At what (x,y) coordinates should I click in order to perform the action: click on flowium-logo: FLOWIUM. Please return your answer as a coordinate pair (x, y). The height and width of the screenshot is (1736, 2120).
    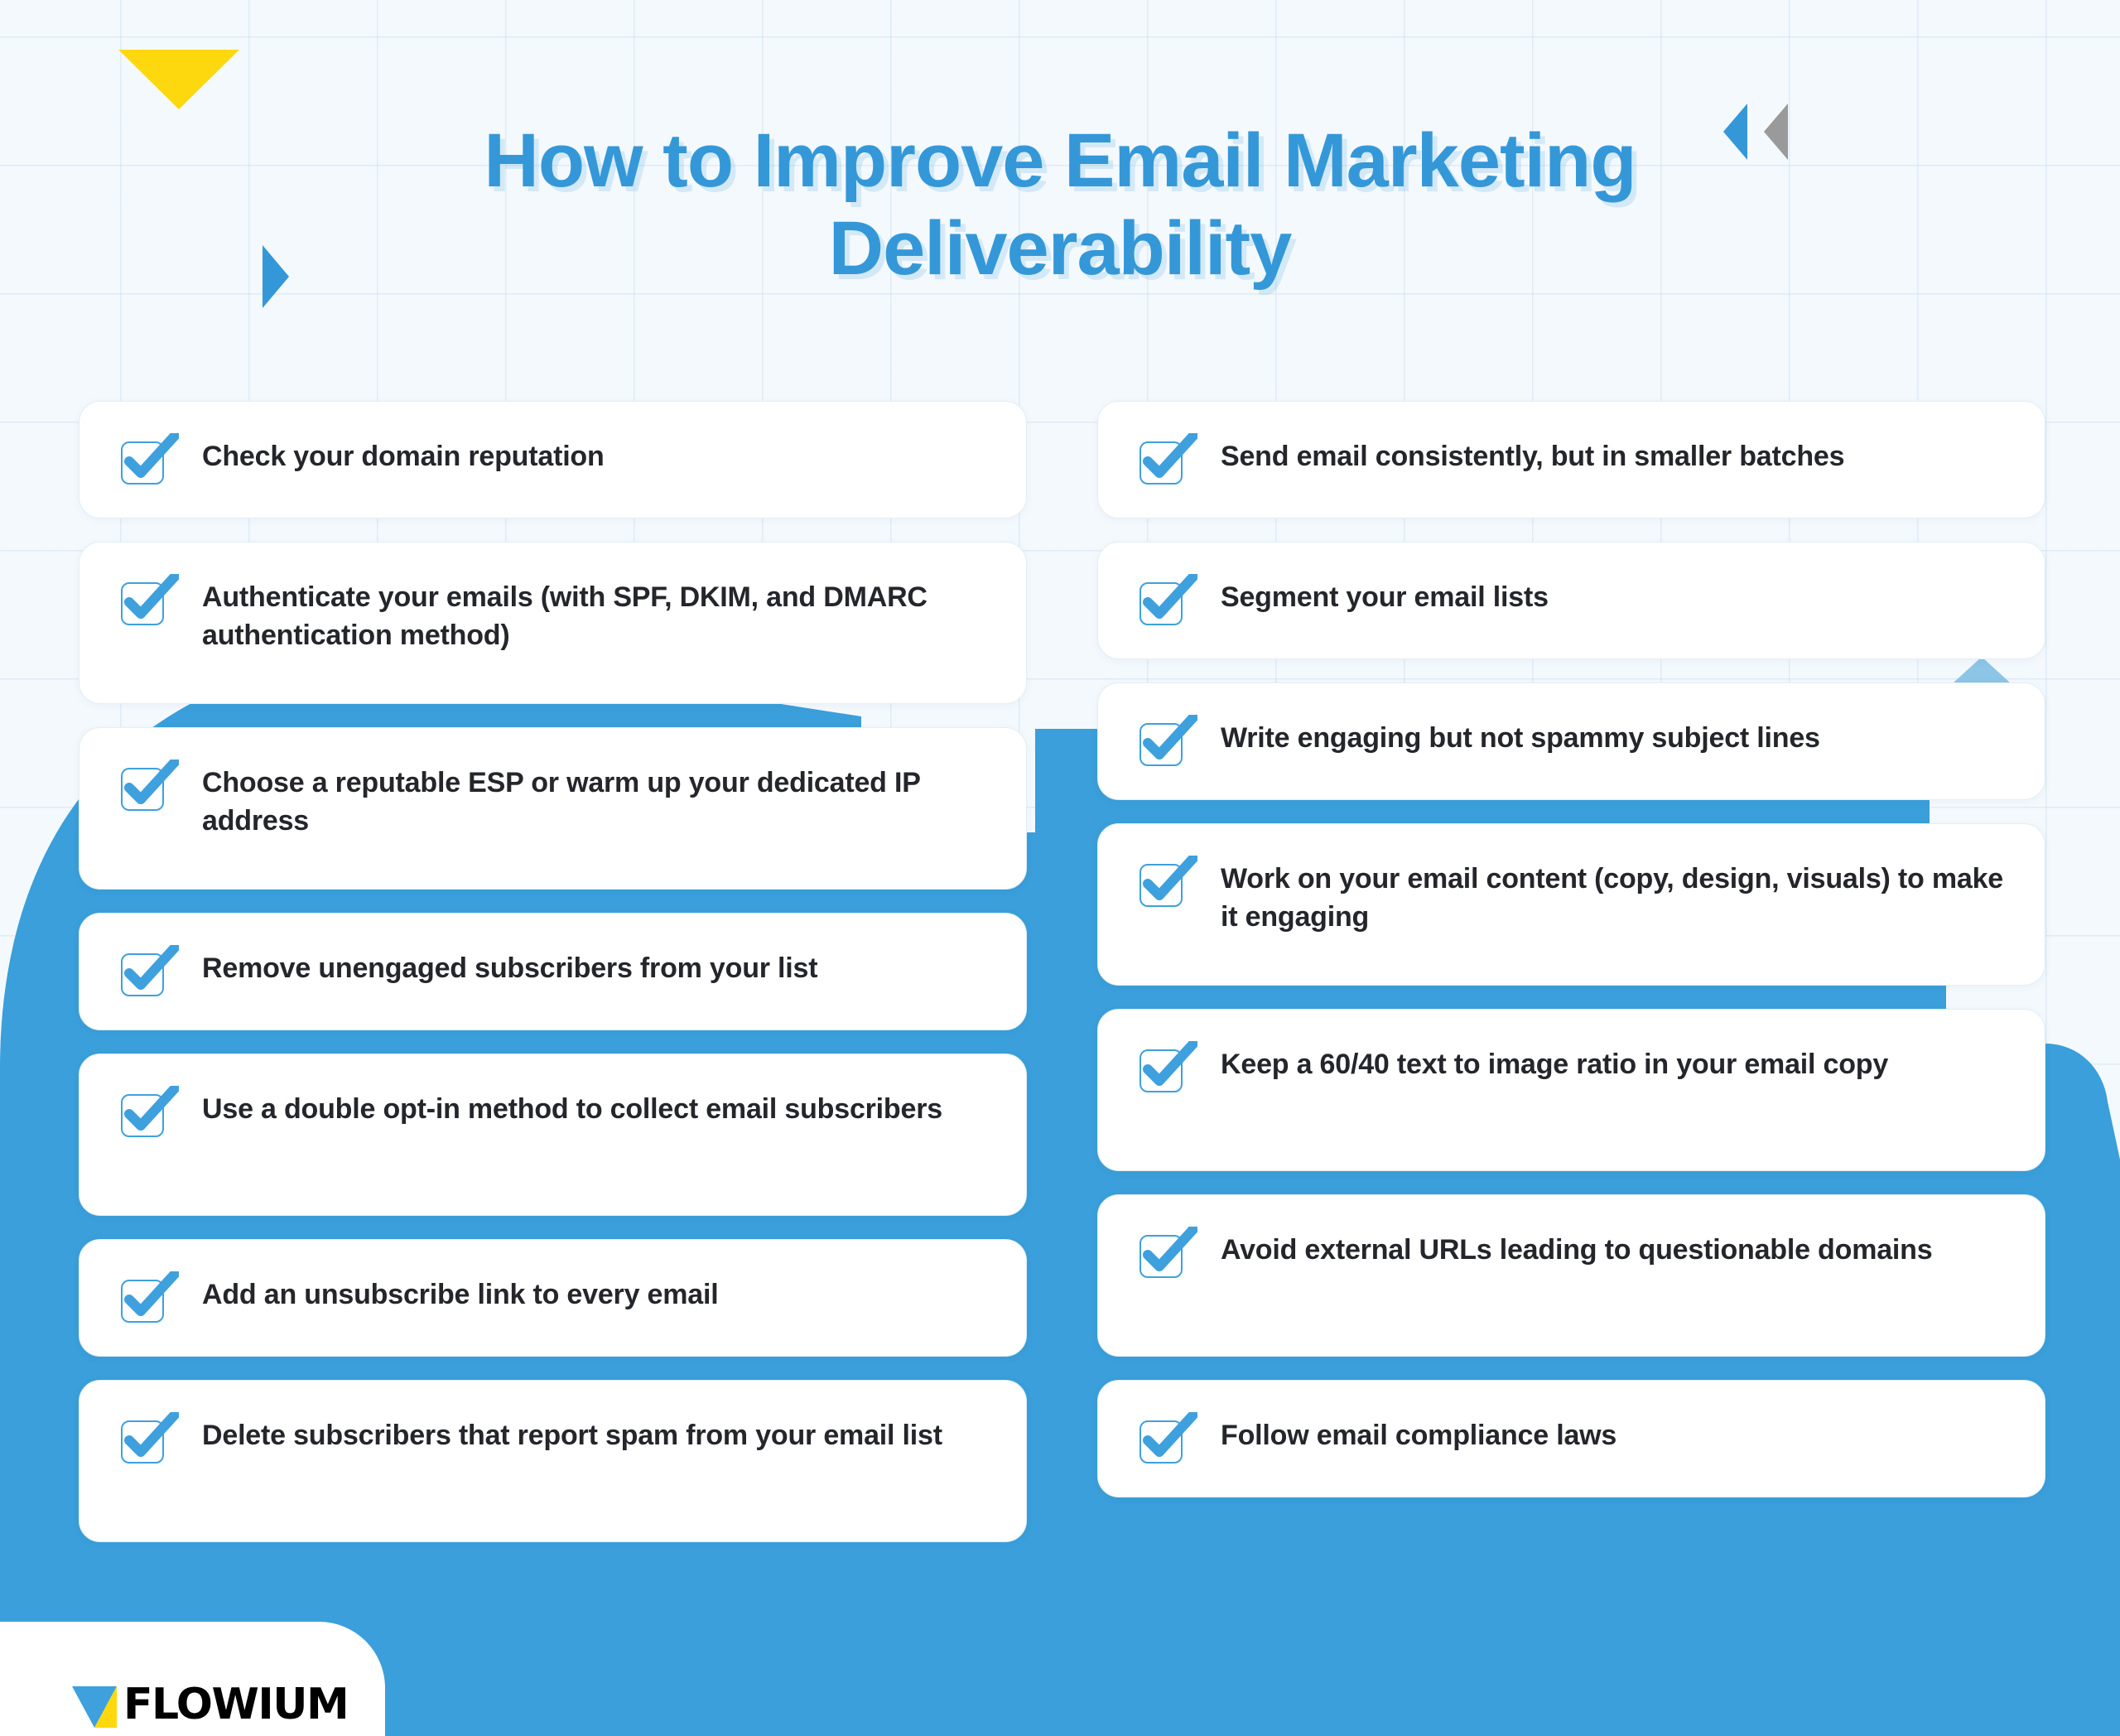
    Looking at the image, I should click on (209, 1704).